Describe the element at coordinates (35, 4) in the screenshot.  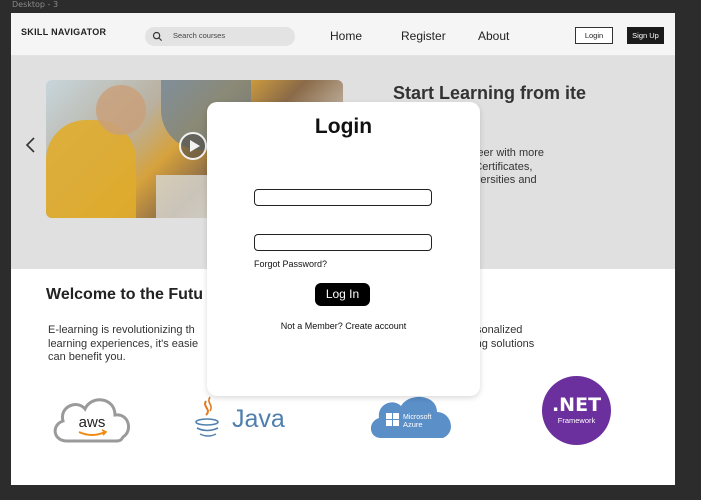
I see `frame-label: Desktop - 3` at that location.